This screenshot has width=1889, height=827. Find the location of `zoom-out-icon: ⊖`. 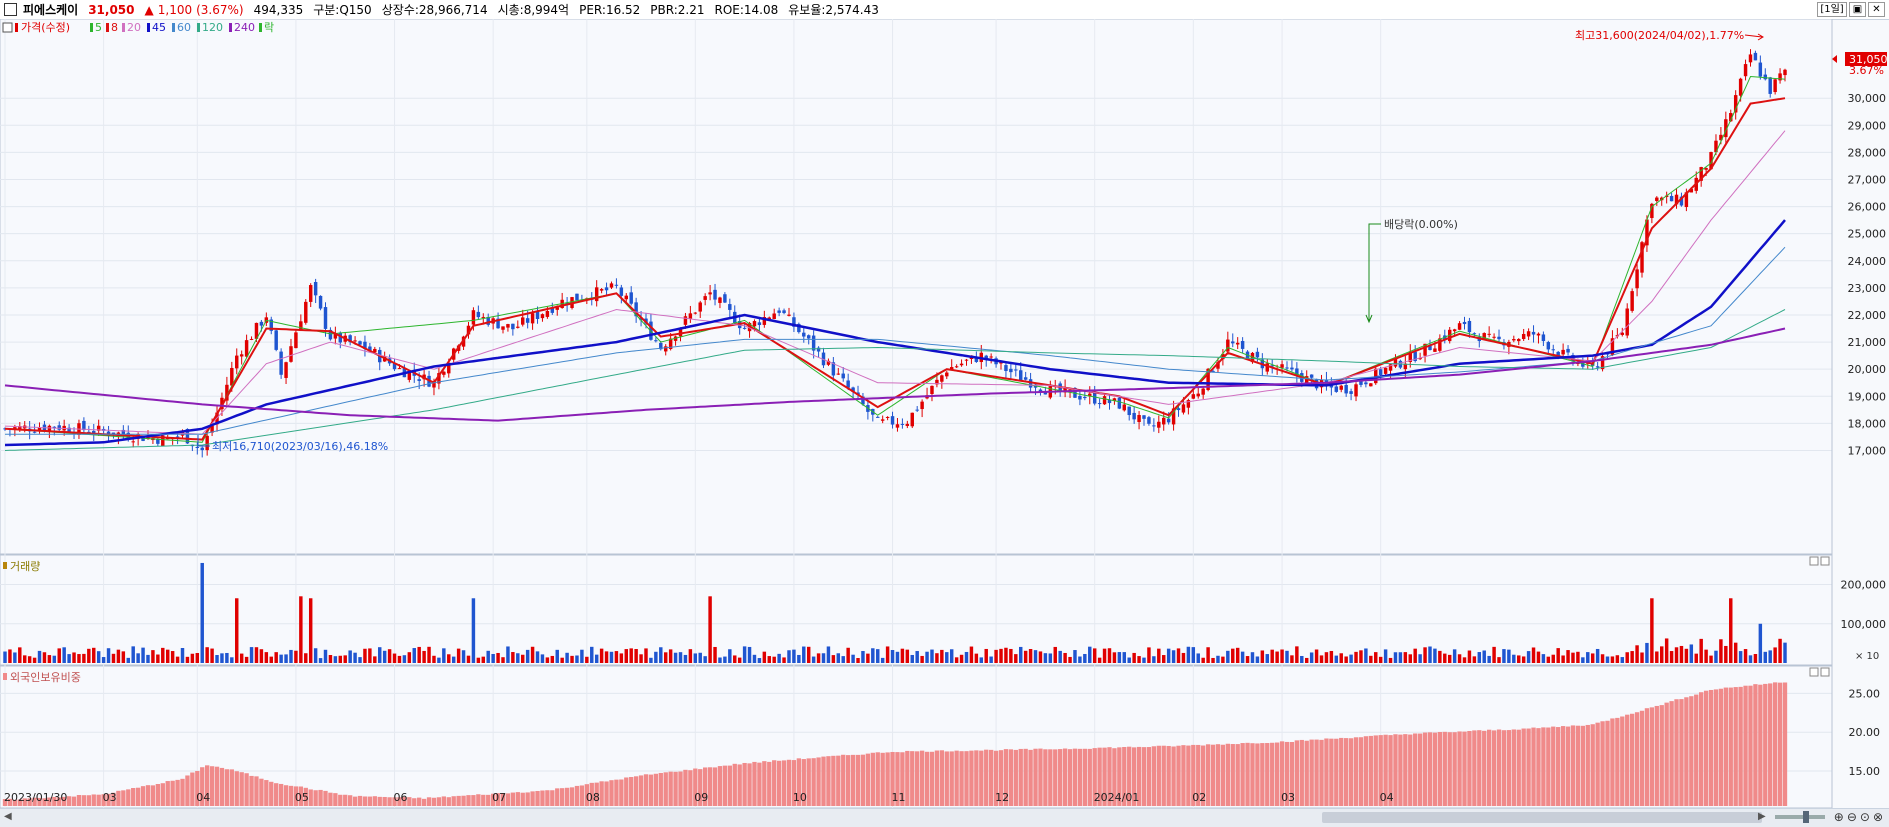

zoom-out-icon: ⊖ is located at coordinates (1852, 817).